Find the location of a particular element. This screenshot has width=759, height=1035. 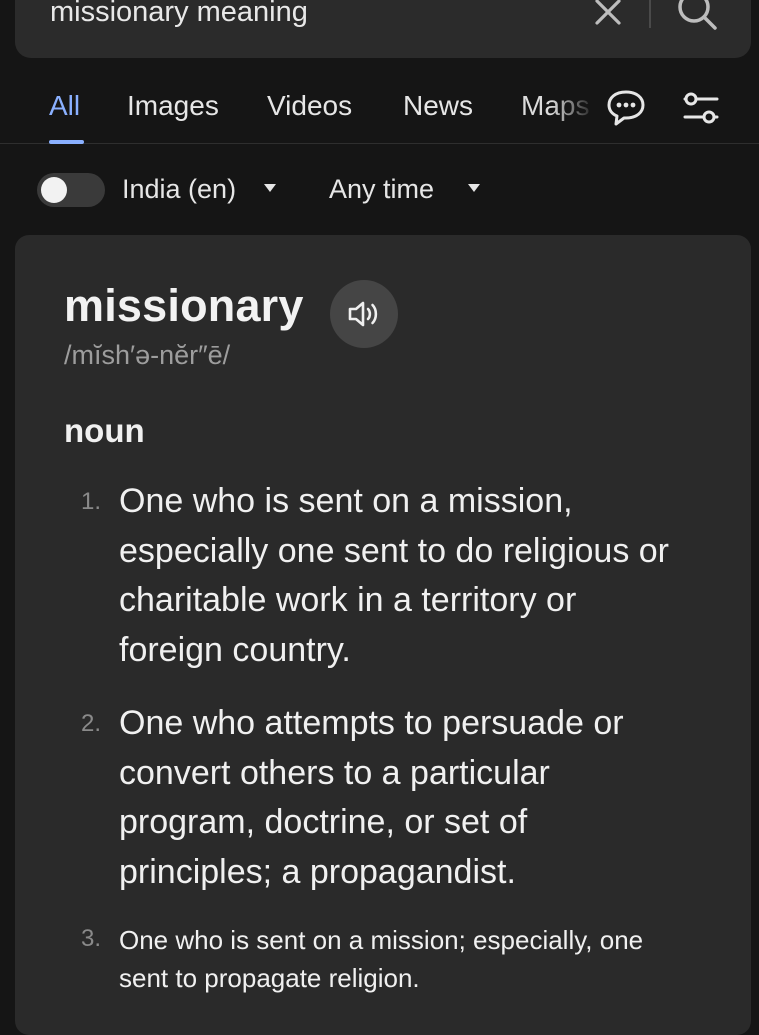

search-settings-button is located at coordinates (701, 109).